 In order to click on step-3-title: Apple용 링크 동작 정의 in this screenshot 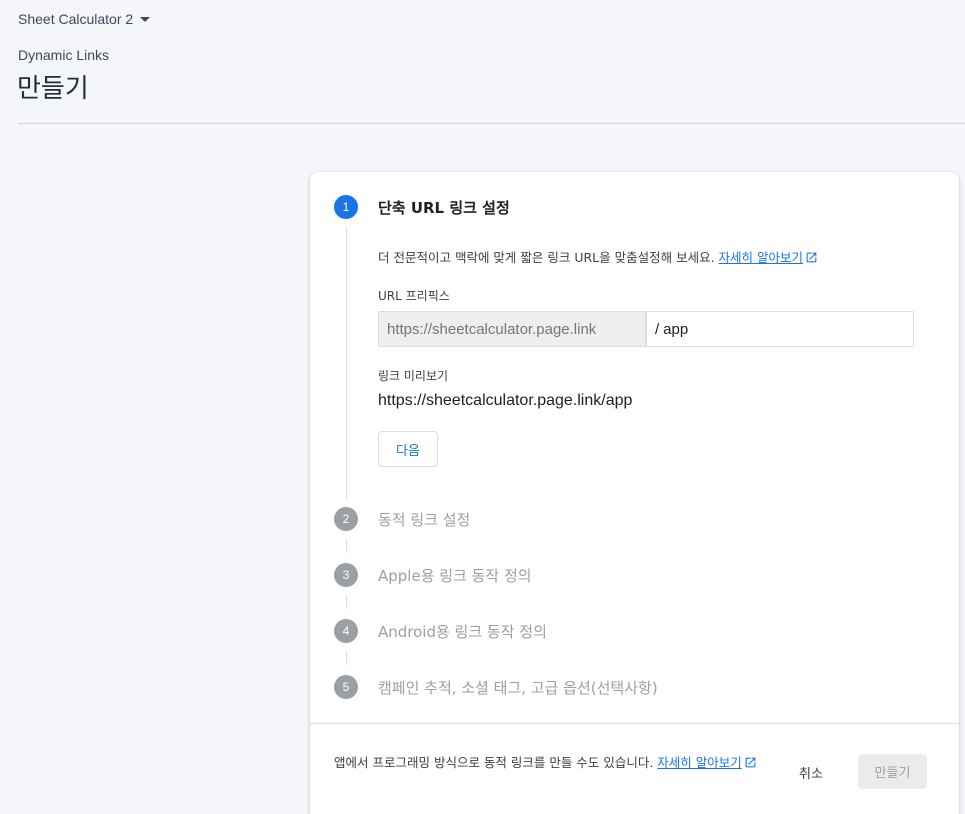, I will do `click(455, 575)`.